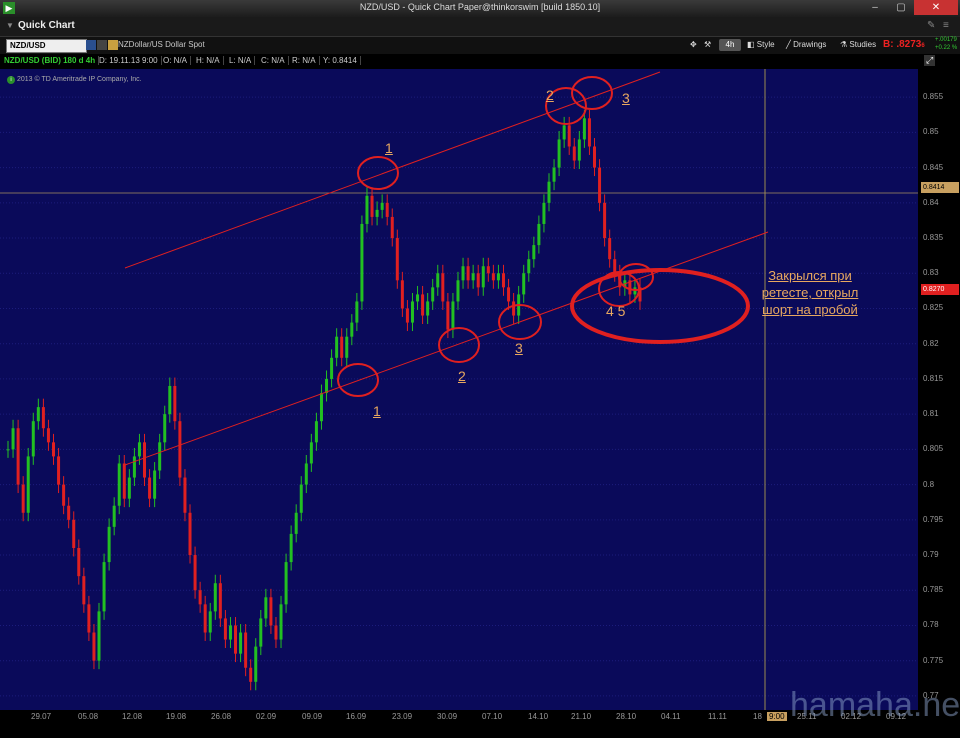  What do you see at coordinates (113, 45) in the screenshot?
I see `flag-icon` at bounding box center [113, 45].